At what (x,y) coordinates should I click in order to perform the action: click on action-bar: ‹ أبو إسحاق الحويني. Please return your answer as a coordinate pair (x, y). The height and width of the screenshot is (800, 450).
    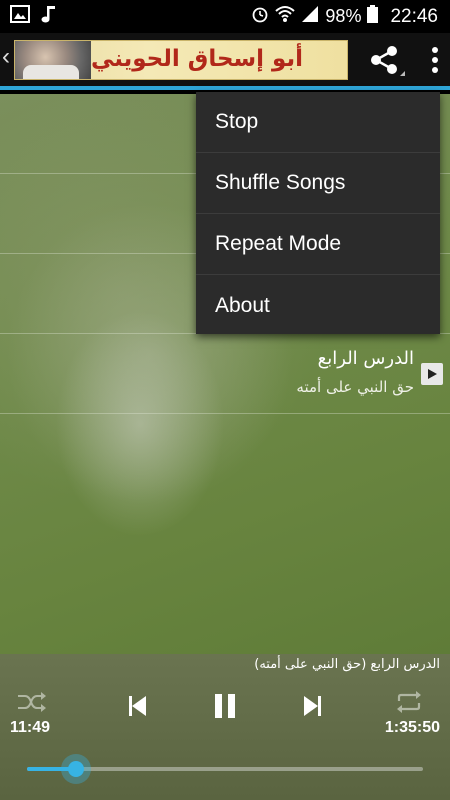
    Looking at the image, I should click on (225, 61).